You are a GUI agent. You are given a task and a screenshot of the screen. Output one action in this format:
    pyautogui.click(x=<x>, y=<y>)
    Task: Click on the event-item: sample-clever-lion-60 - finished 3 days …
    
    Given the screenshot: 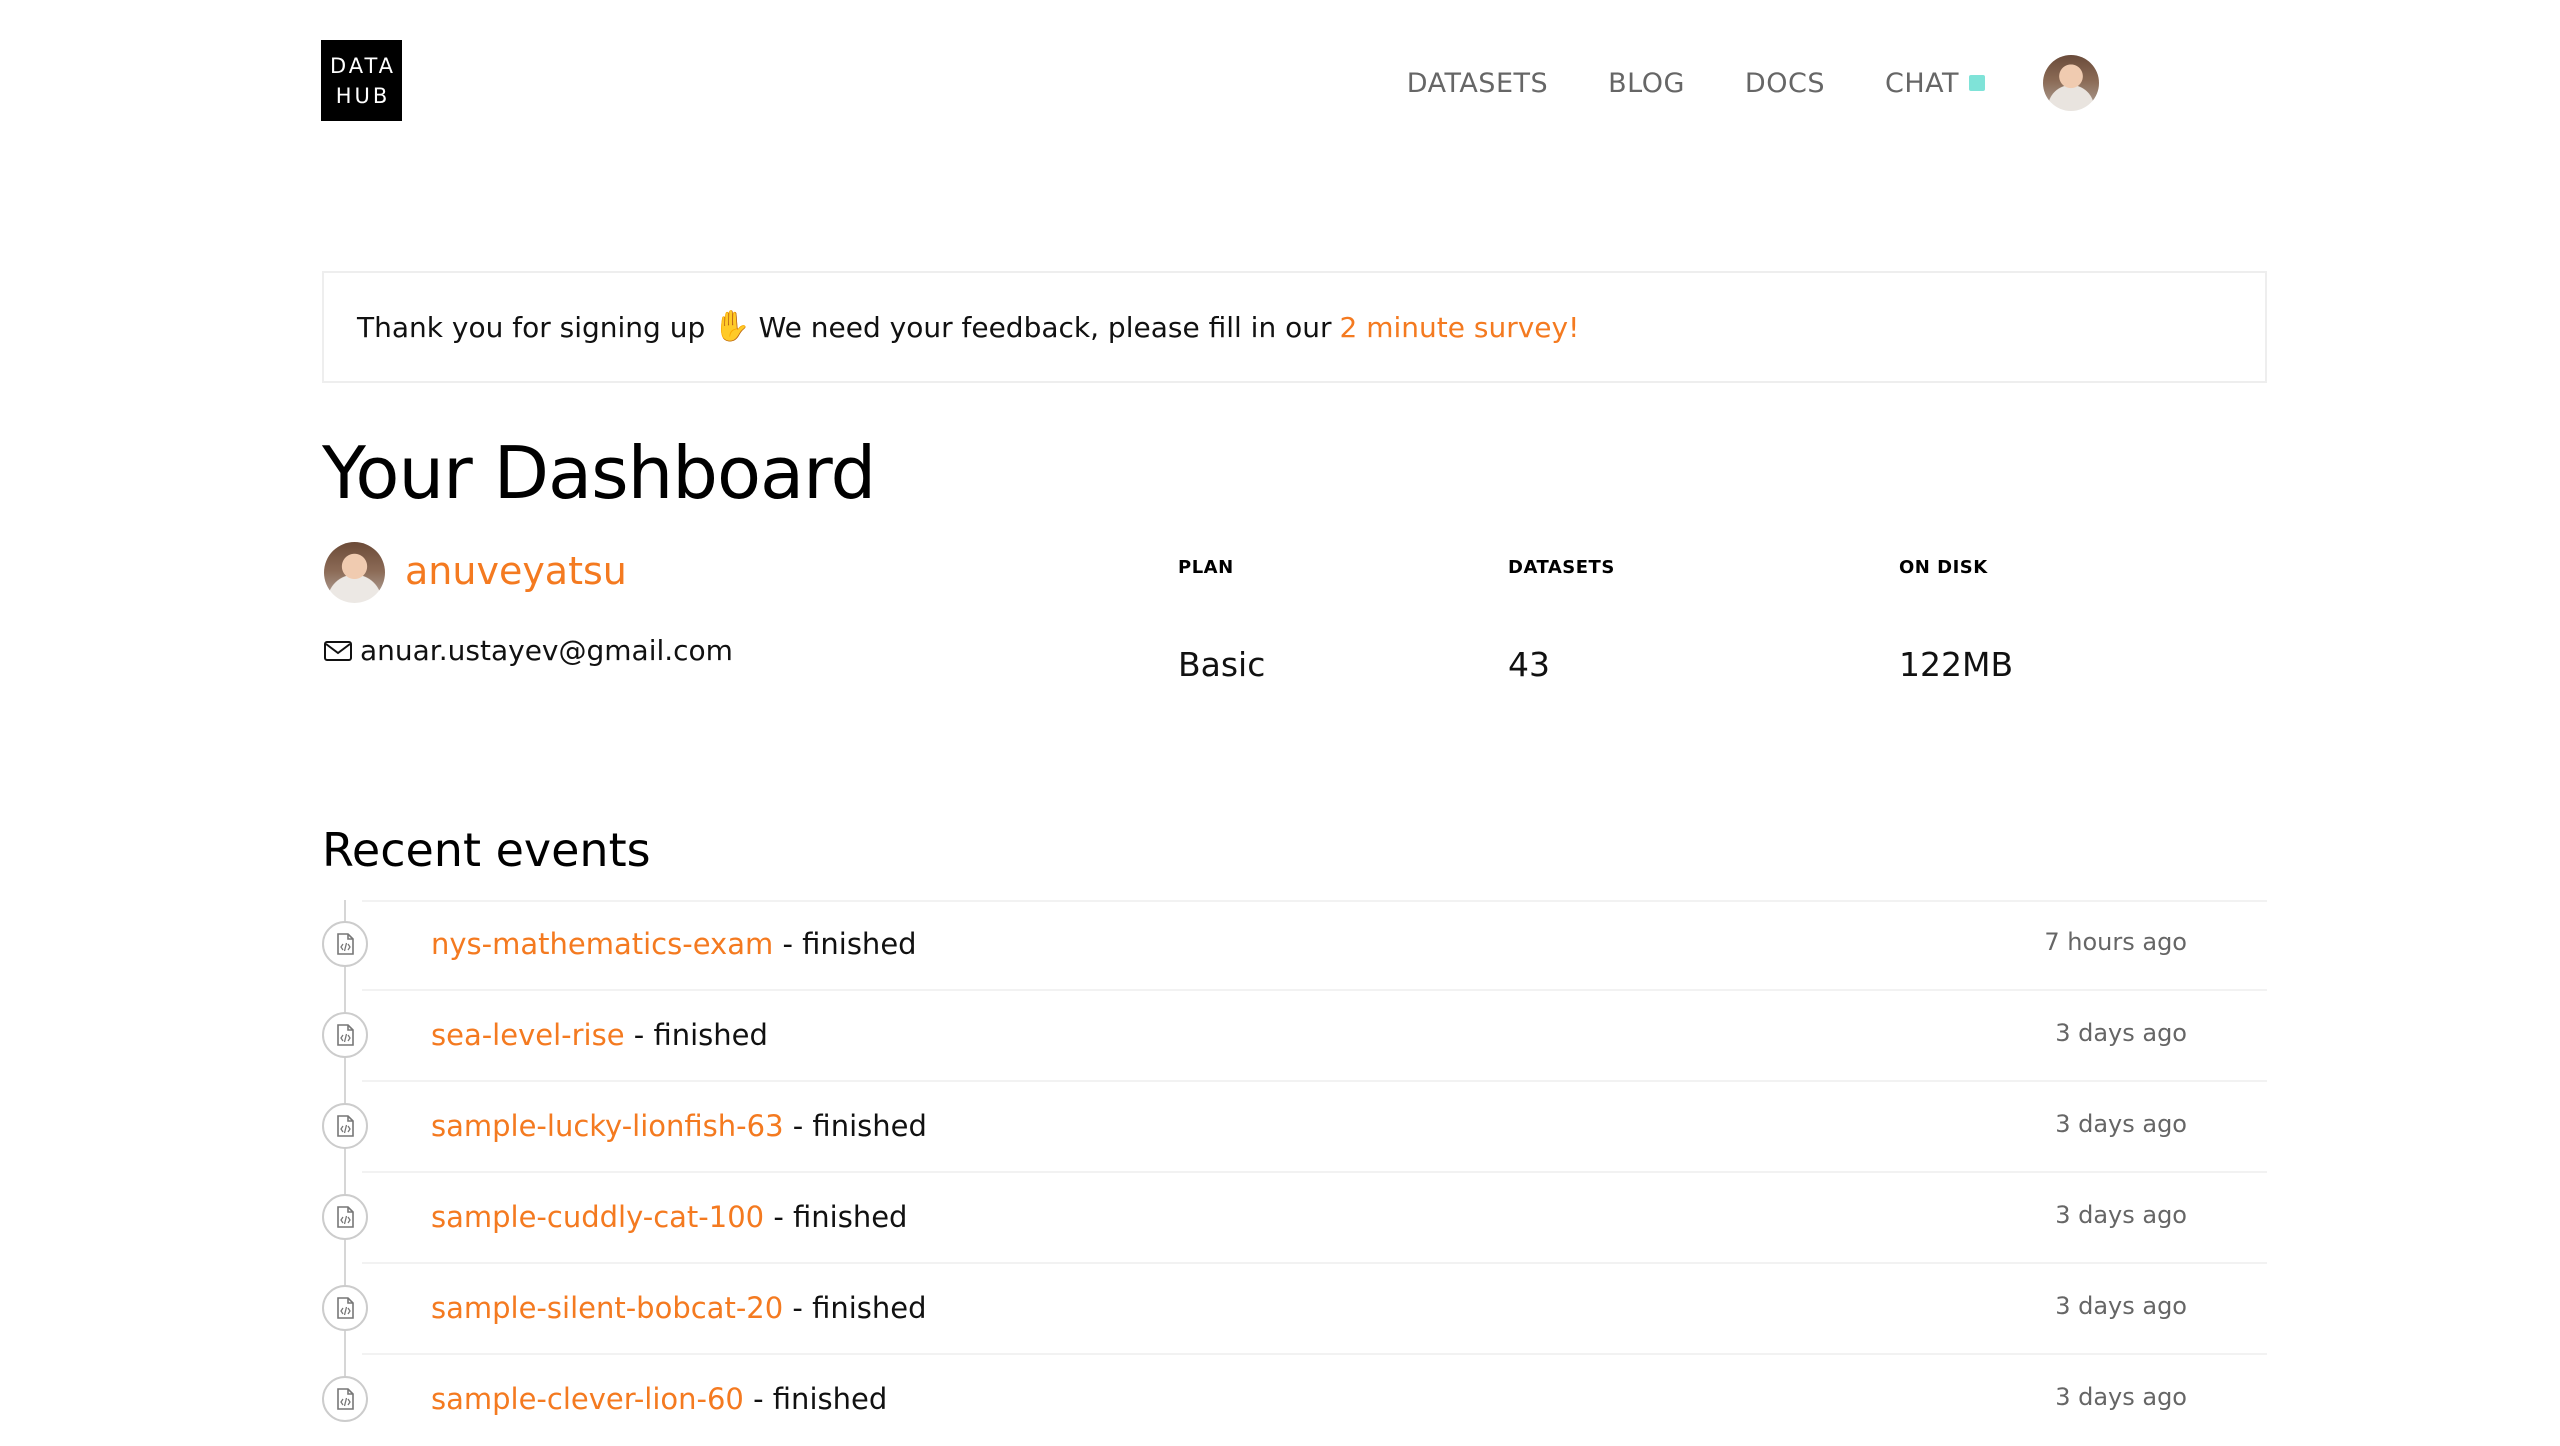 What is the action you would take?
    pyautogui.click(x=1294, y=1400)
    